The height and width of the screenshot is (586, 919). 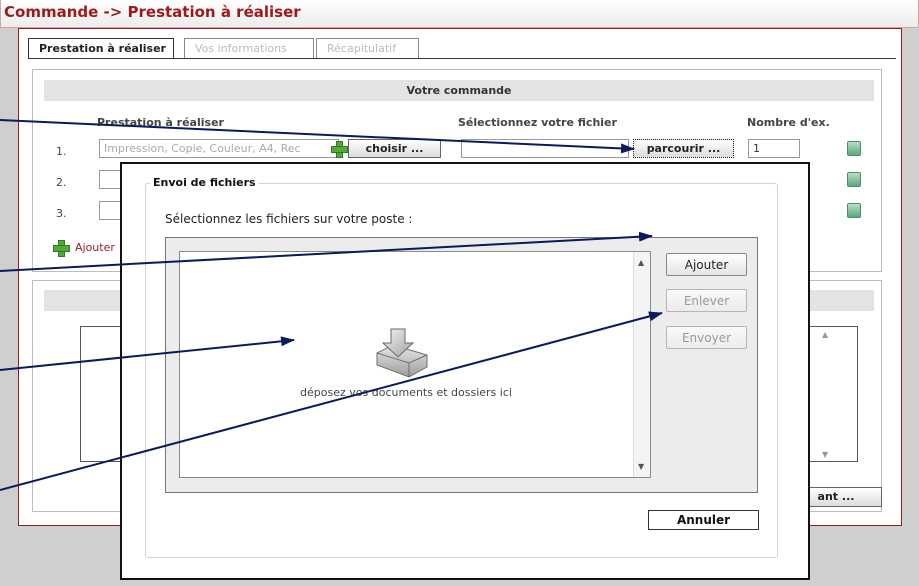 I want to click on quantity-field: 1, so click(x=774, y=148).